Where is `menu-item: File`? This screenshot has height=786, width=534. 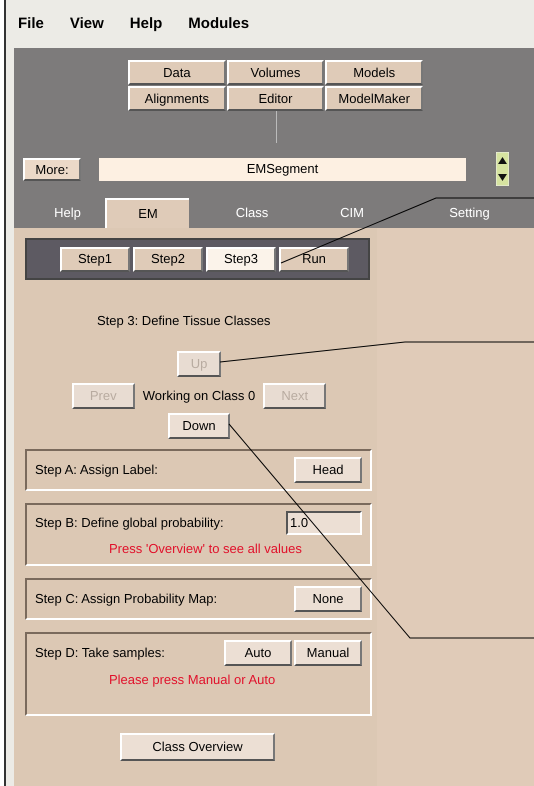
menu-item: File is located at coordinates (31, 24).